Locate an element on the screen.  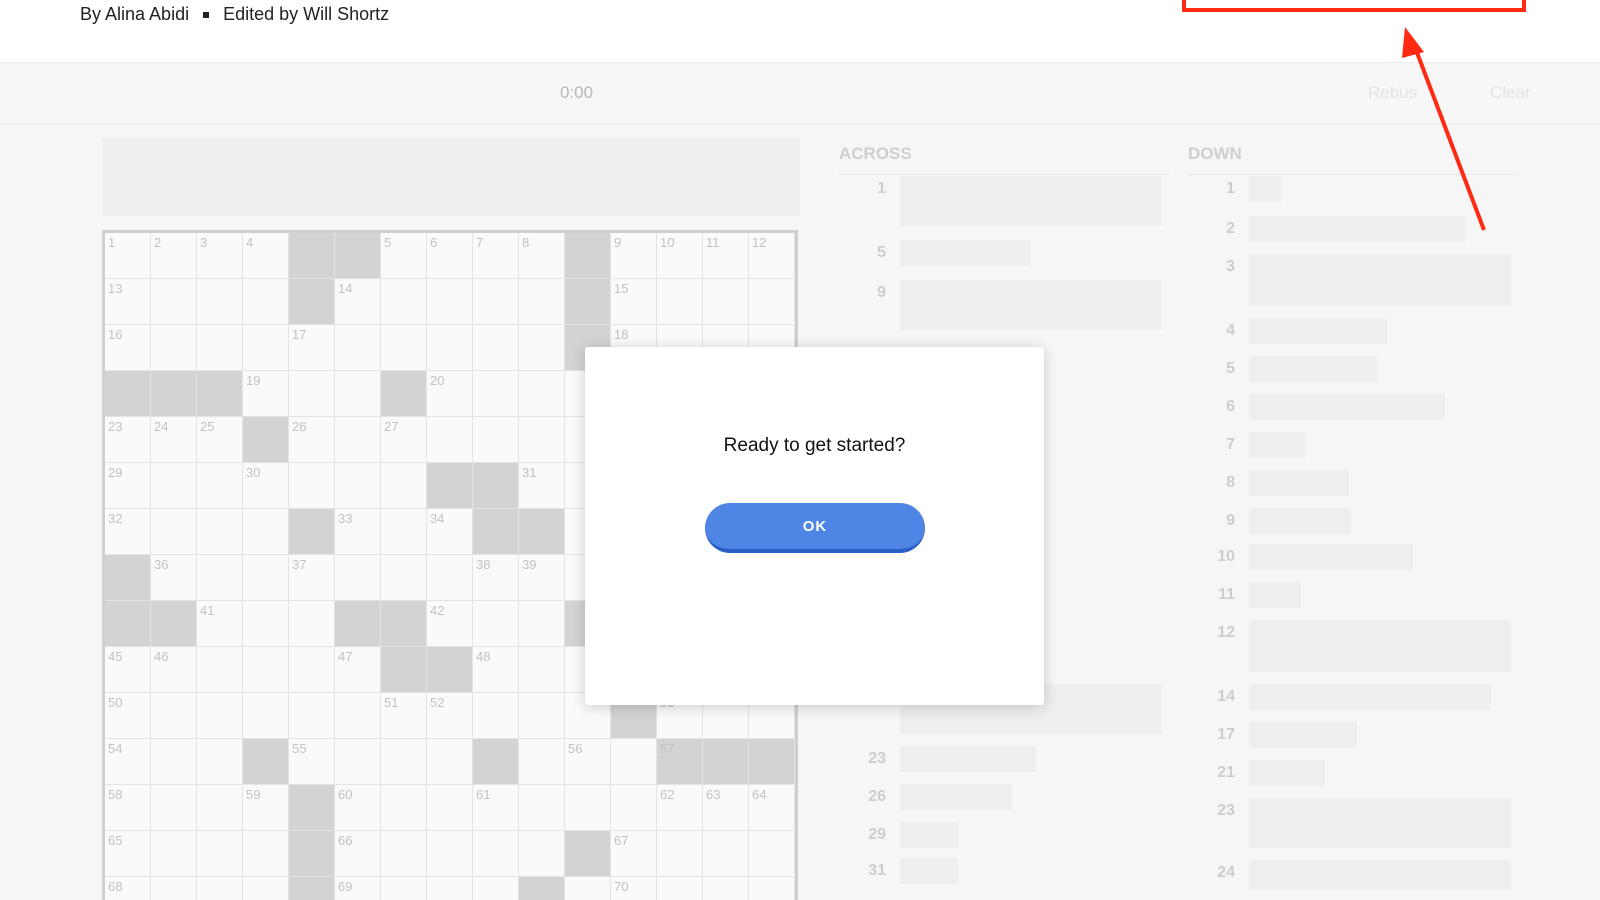
ok-button: OK is located at coordinates (815, 528).